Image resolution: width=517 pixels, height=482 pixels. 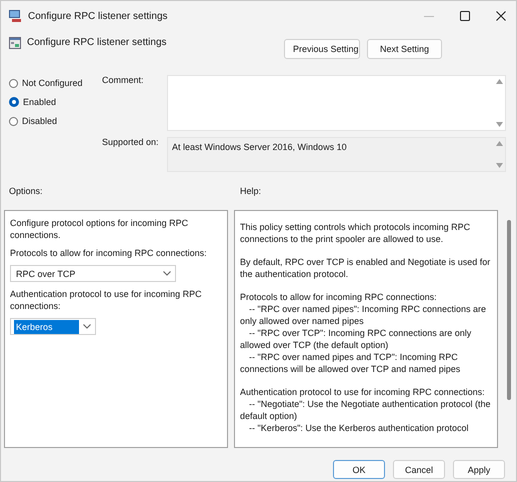 I want to click on settings-icon, so click(x=15, y=43).